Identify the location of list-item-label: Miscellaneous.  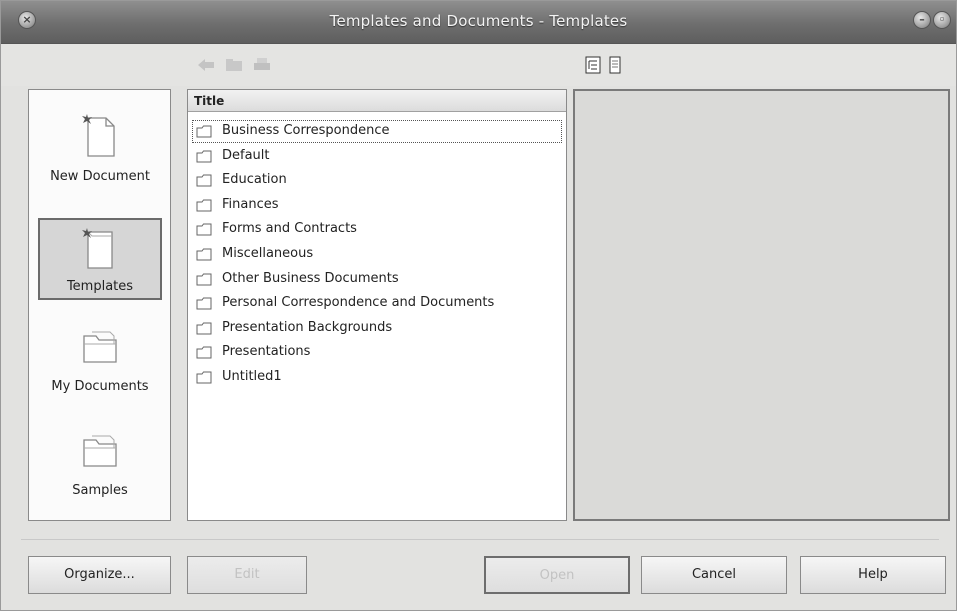
(268, 253).